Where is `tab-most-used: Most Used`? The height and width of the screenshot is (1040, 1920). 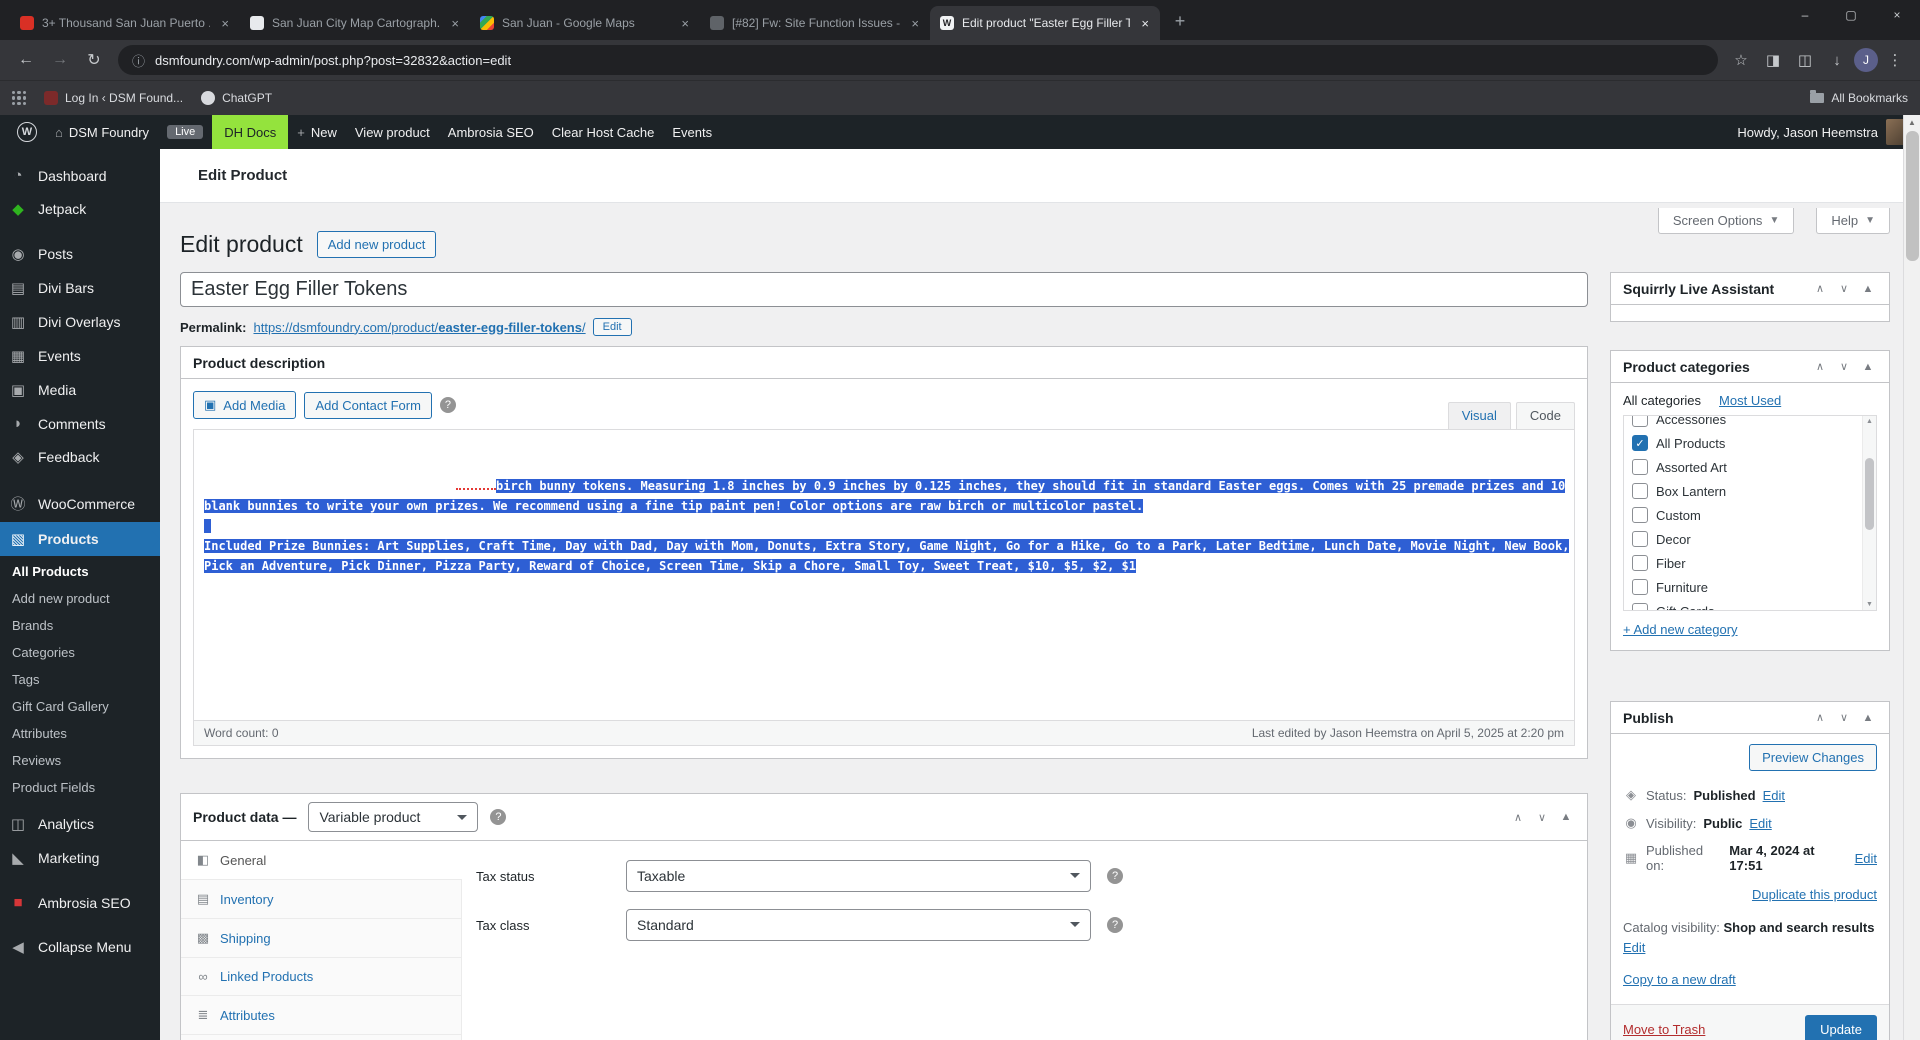
tab-most-used: Most Used is located at coordinates (1750, 400).